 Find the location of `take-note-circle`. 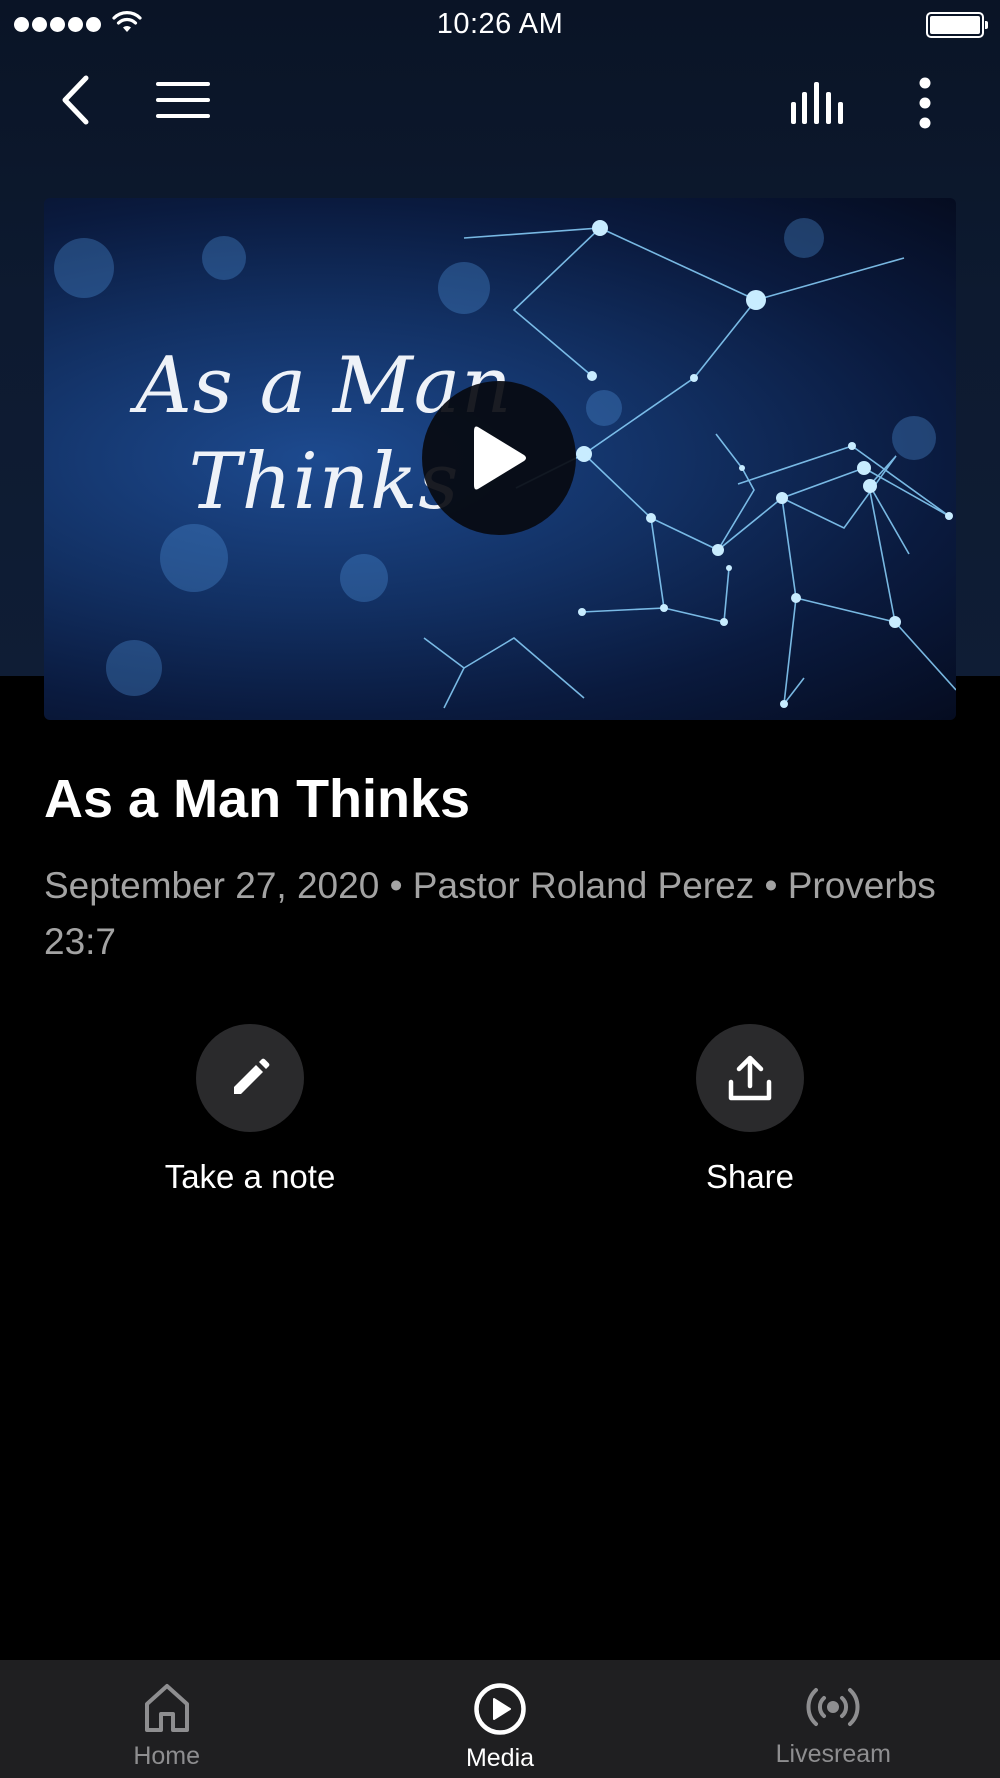

take-note-circle is located at coordinates (250, 1078).